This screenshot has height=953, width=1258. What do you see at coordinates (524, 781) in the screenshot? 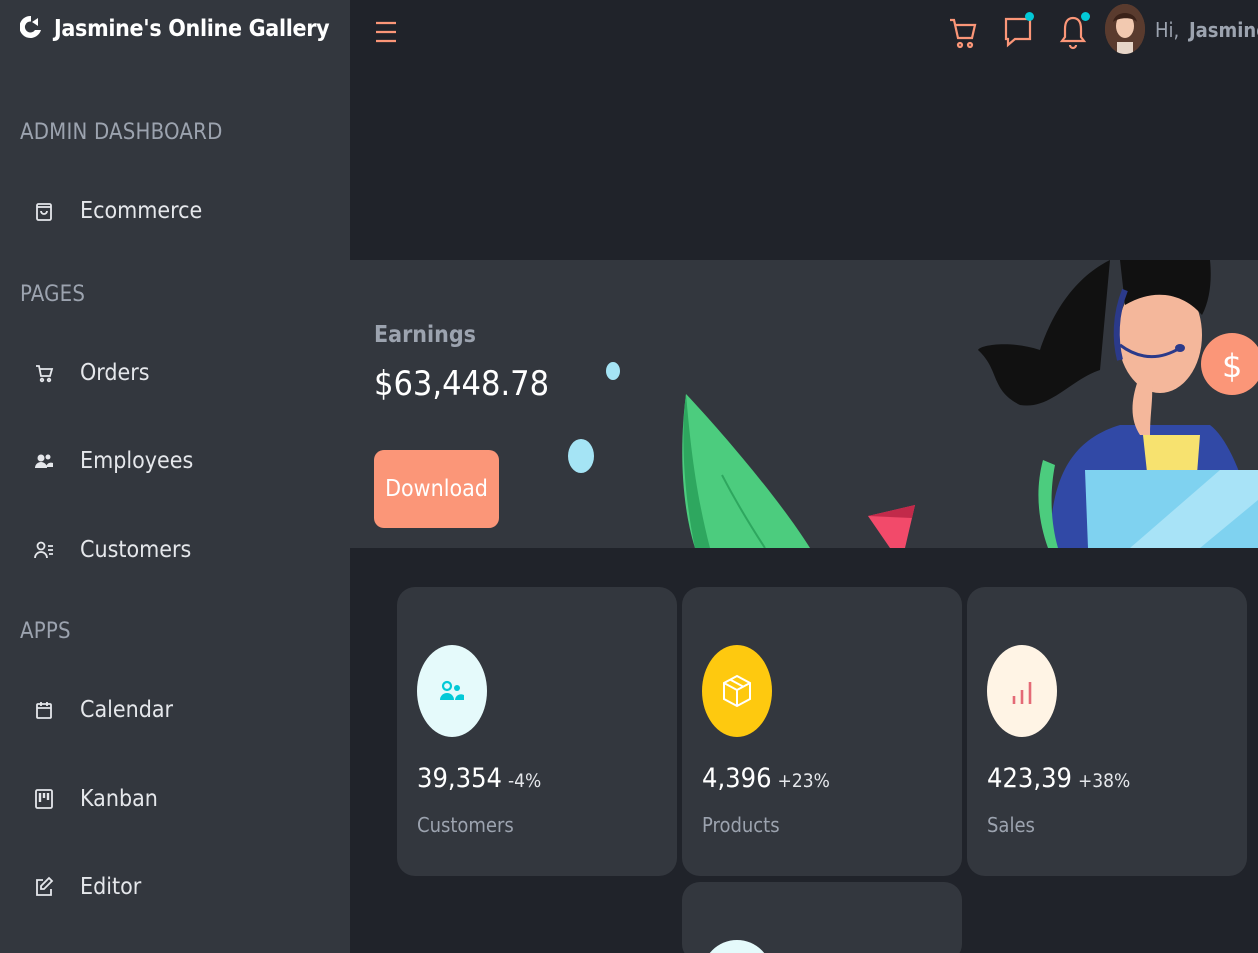
I see `stat-percentage: -4%` at bounding box center [524, 781].